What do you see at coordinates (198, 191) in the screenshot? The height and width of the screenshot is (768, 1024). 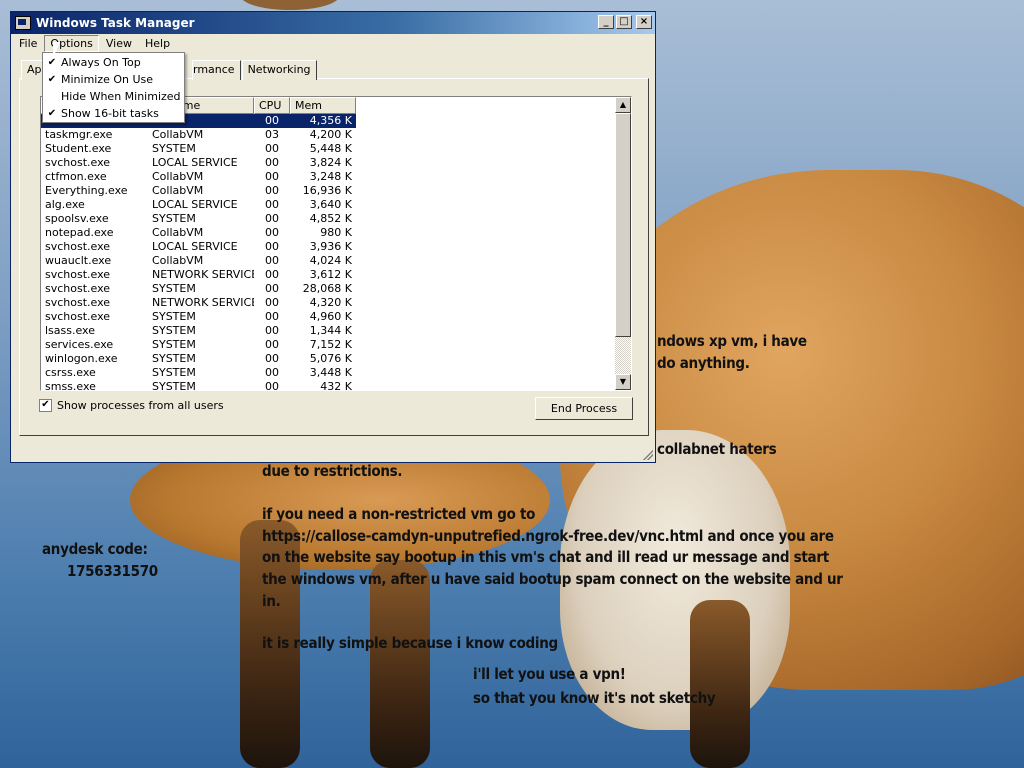 I see `table-row: Everything.exe CollabVM 00 16,936 K` at bounding box center [198, 191].